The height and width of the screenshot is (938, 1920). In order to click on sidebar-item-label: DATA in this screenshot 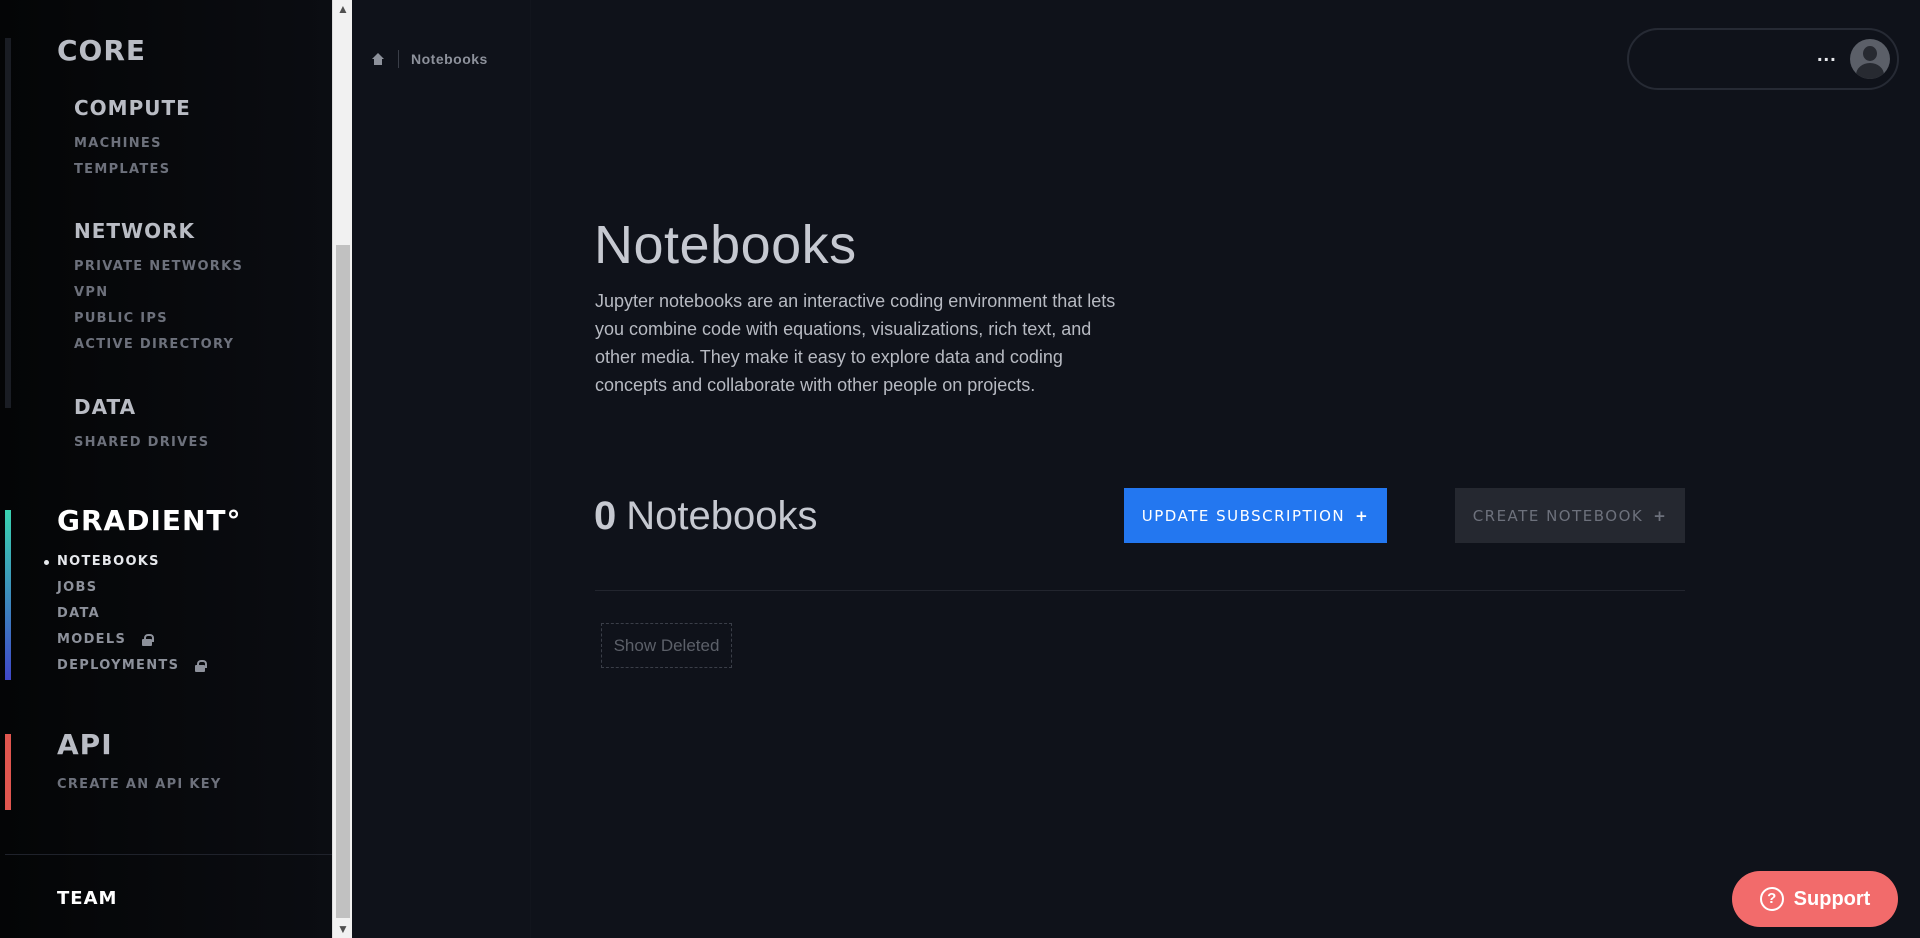, I will do `click(78, 613)`.